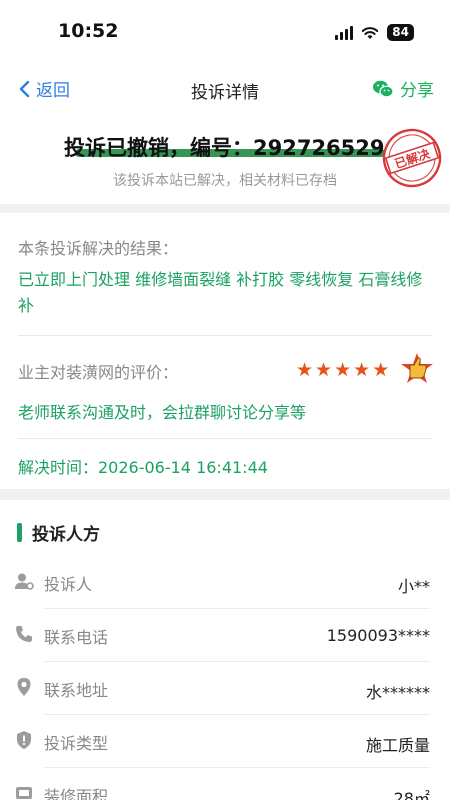 This screenshot has width=450, height=800. I want to click on list-item-complainant: 投诉人 小**, so click(225, 583).